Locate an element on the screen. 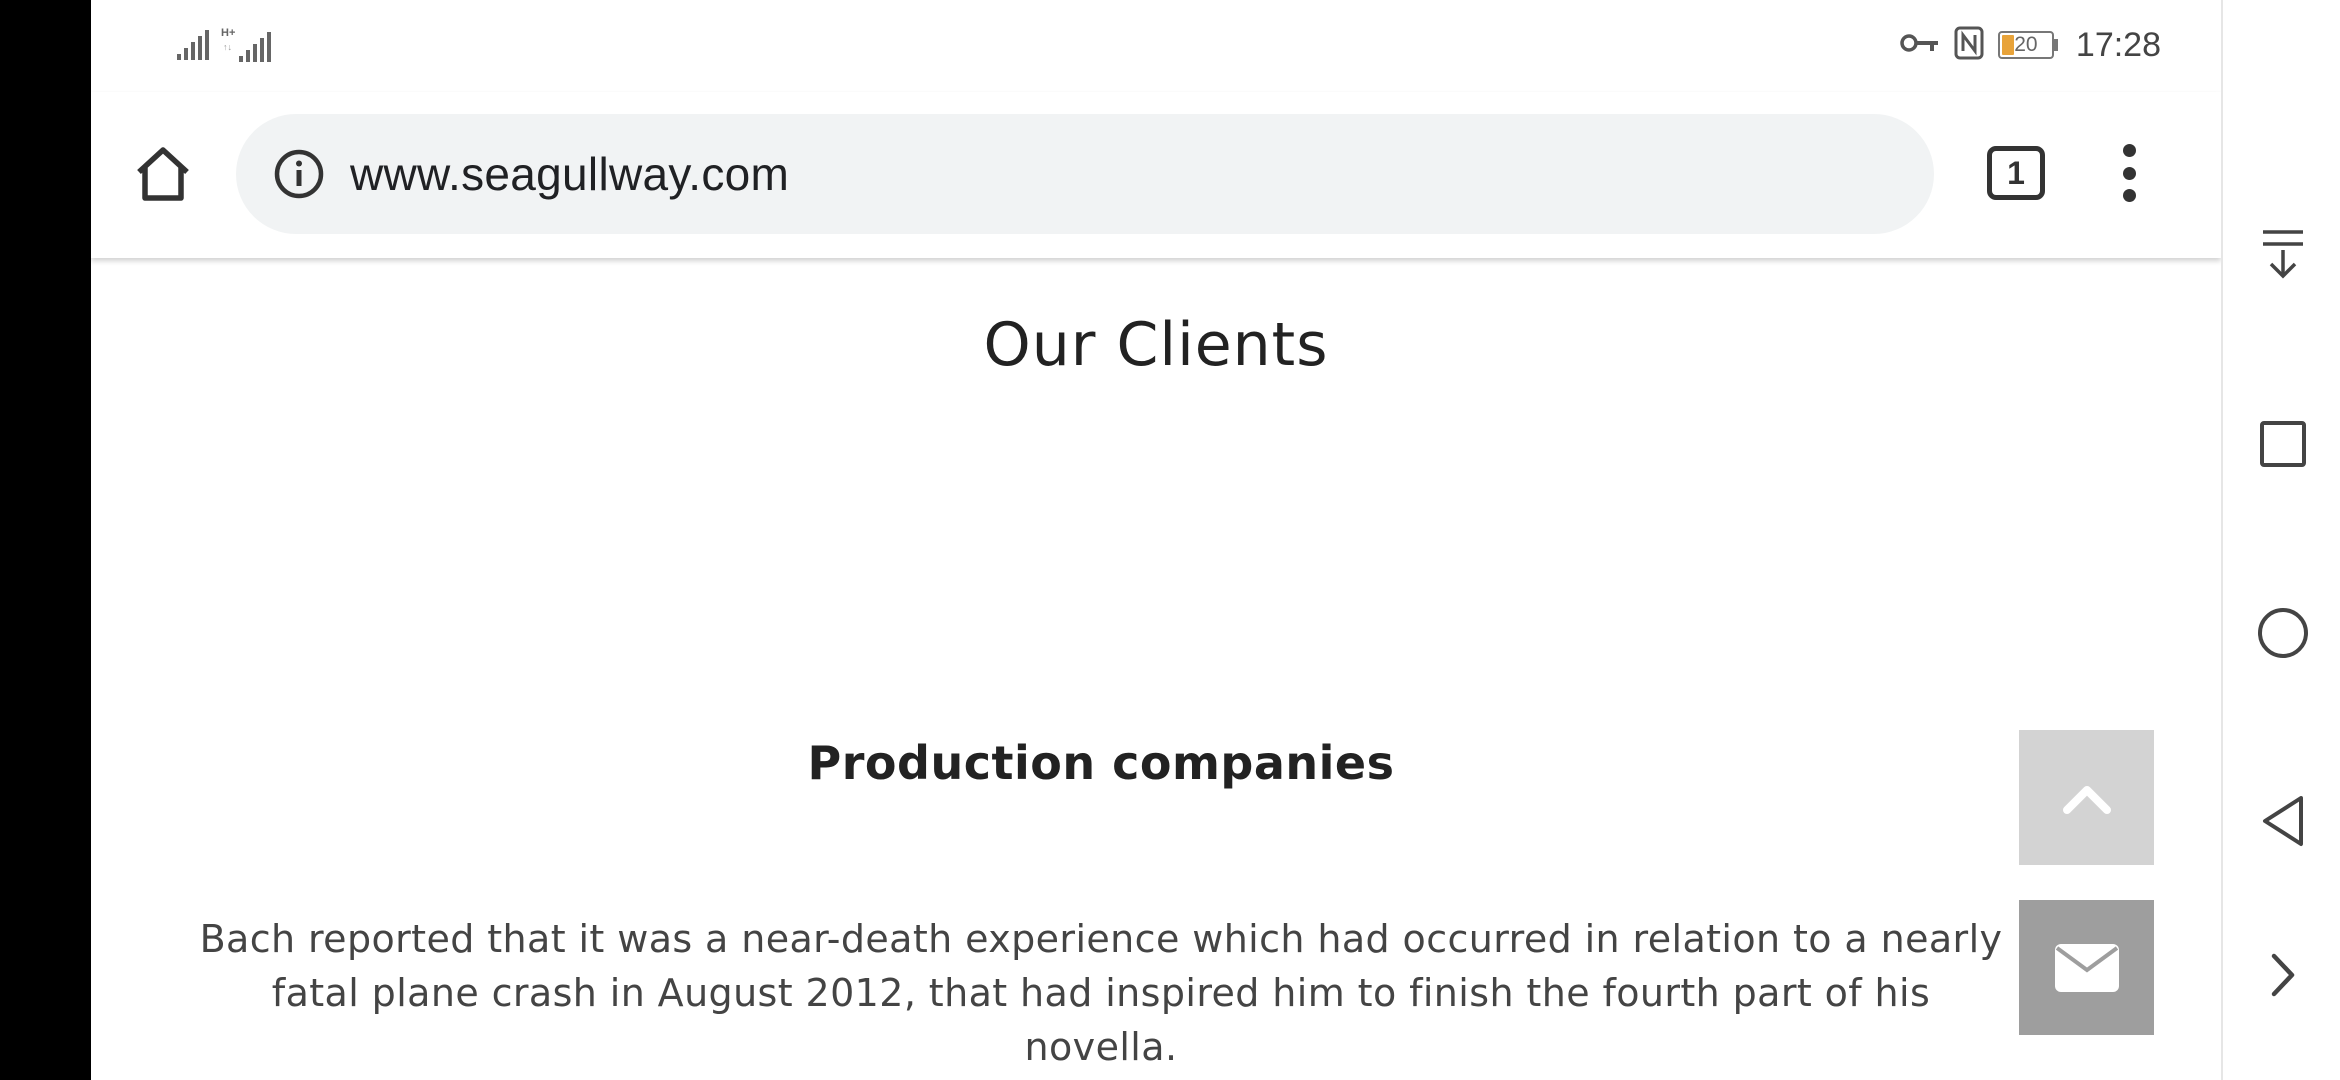 Image resolution: width=2340 pixels, height=1080 pixels. notification-pulldown-button is located at coordinates (2281, 254).